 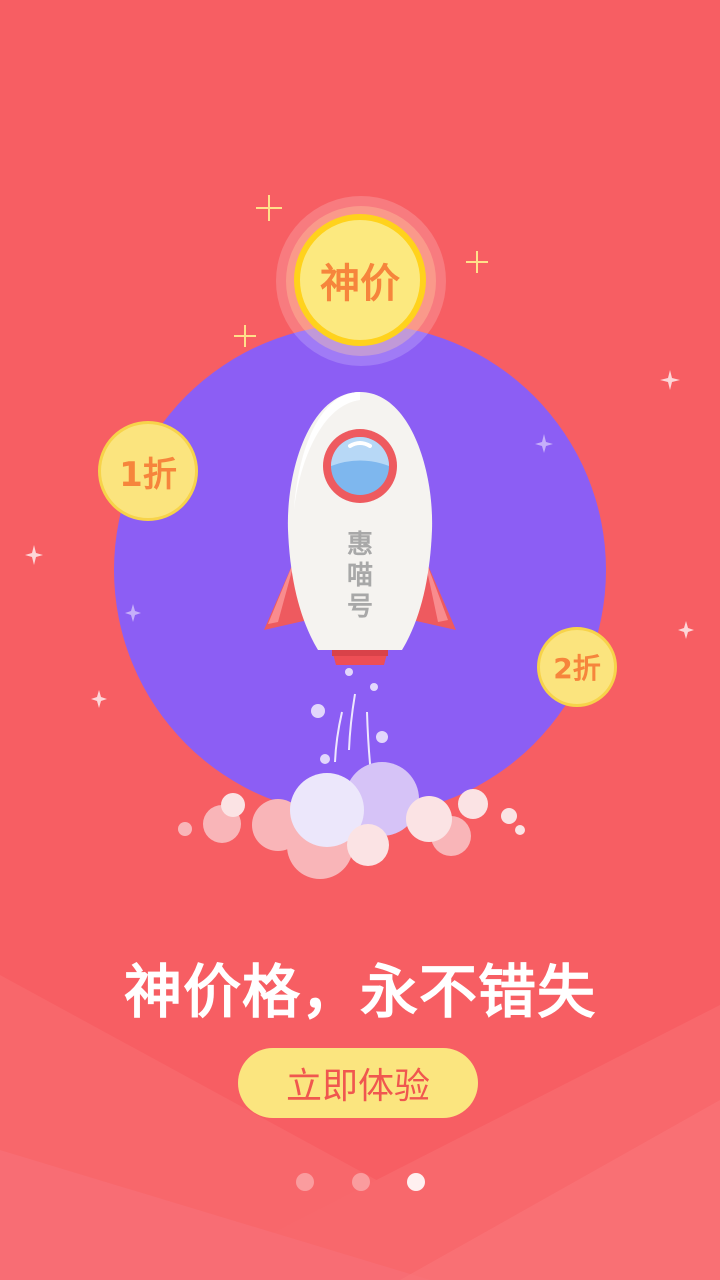 I want to click on coin-main-price: 神价, so click(x=360, y=280).